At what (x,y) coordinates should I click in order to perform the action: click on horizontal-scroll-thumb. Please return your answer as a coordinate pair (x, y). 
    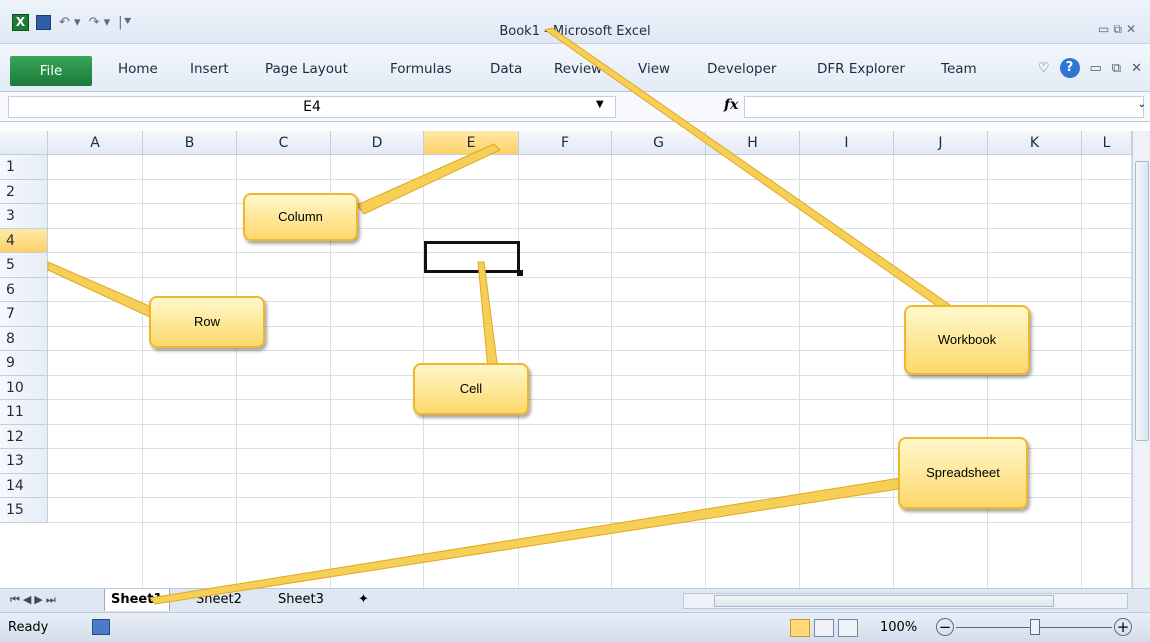
    Looking at the image, I should click on (884, 601).